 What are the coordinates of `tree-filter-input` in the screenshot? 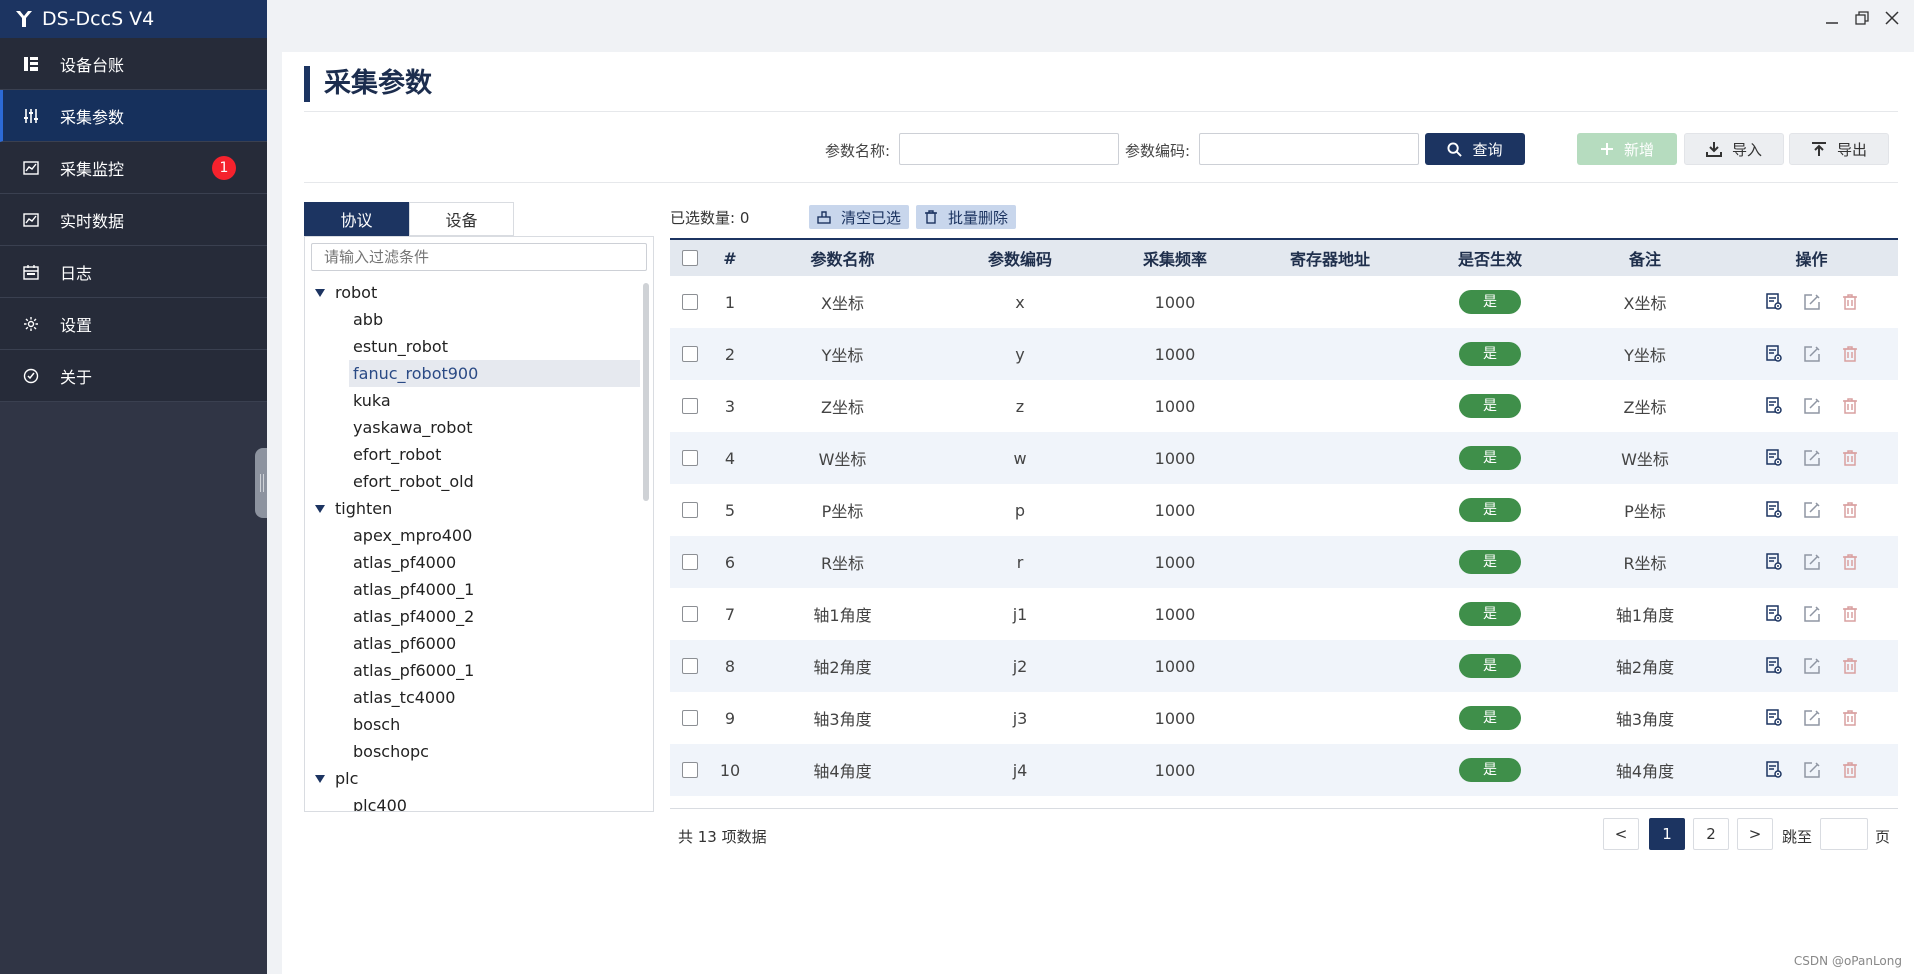 It's located at (479, 257).